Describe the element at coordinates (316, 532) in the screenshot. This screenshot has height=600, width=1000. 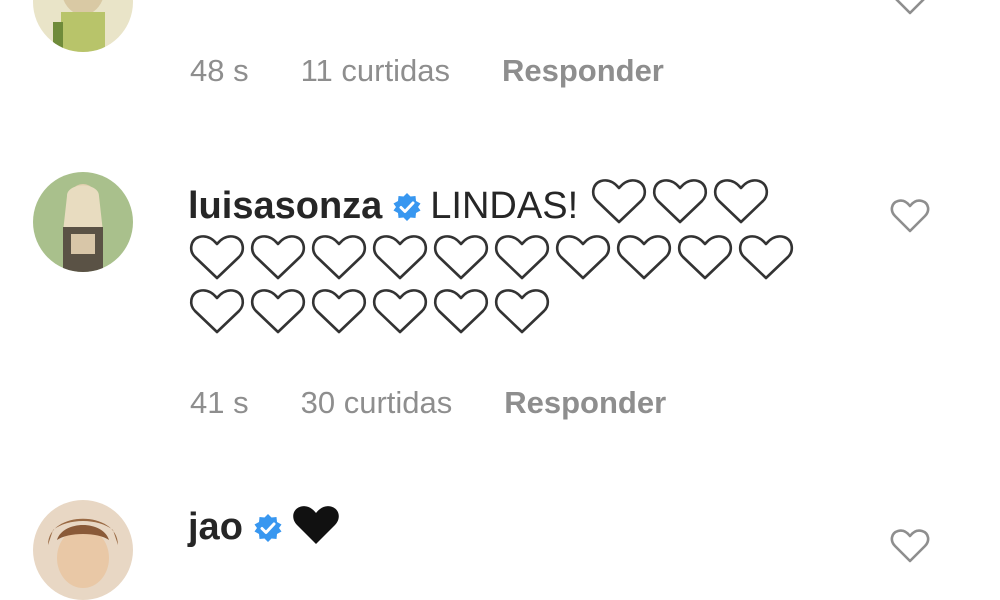
I see `black-heart-icon` at that location.